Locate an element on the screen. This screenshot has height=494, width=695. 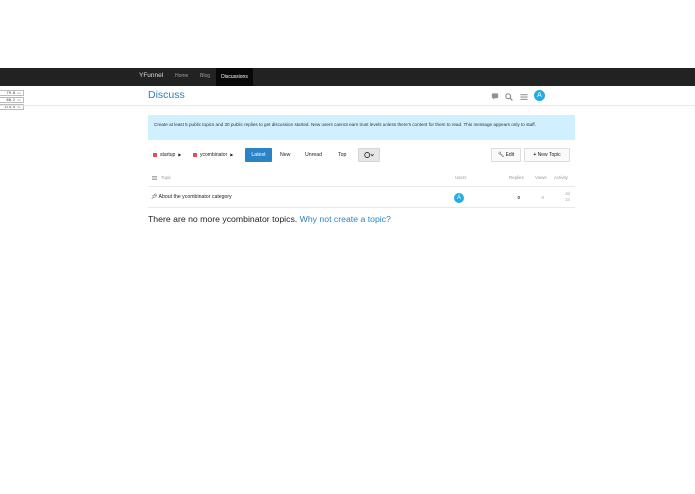
notification-level-button is located at coordinates (369, 155).